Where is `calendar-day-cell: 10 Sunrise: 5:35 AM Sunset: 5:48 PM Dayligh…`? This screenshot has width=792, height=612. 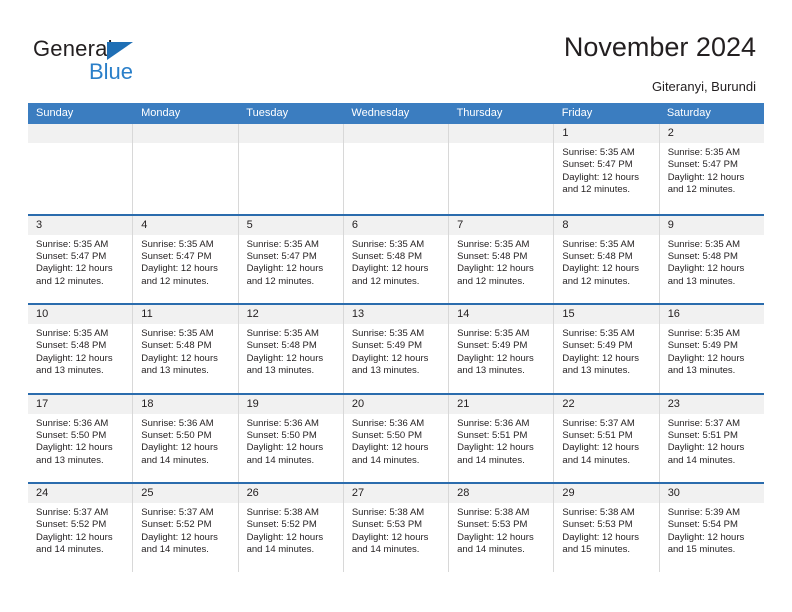 calendar-day-cell: 10 Sunrise: 5:35 AM Sunset: 5:48 PM Dayligh… is located at coordinates (81, 349).